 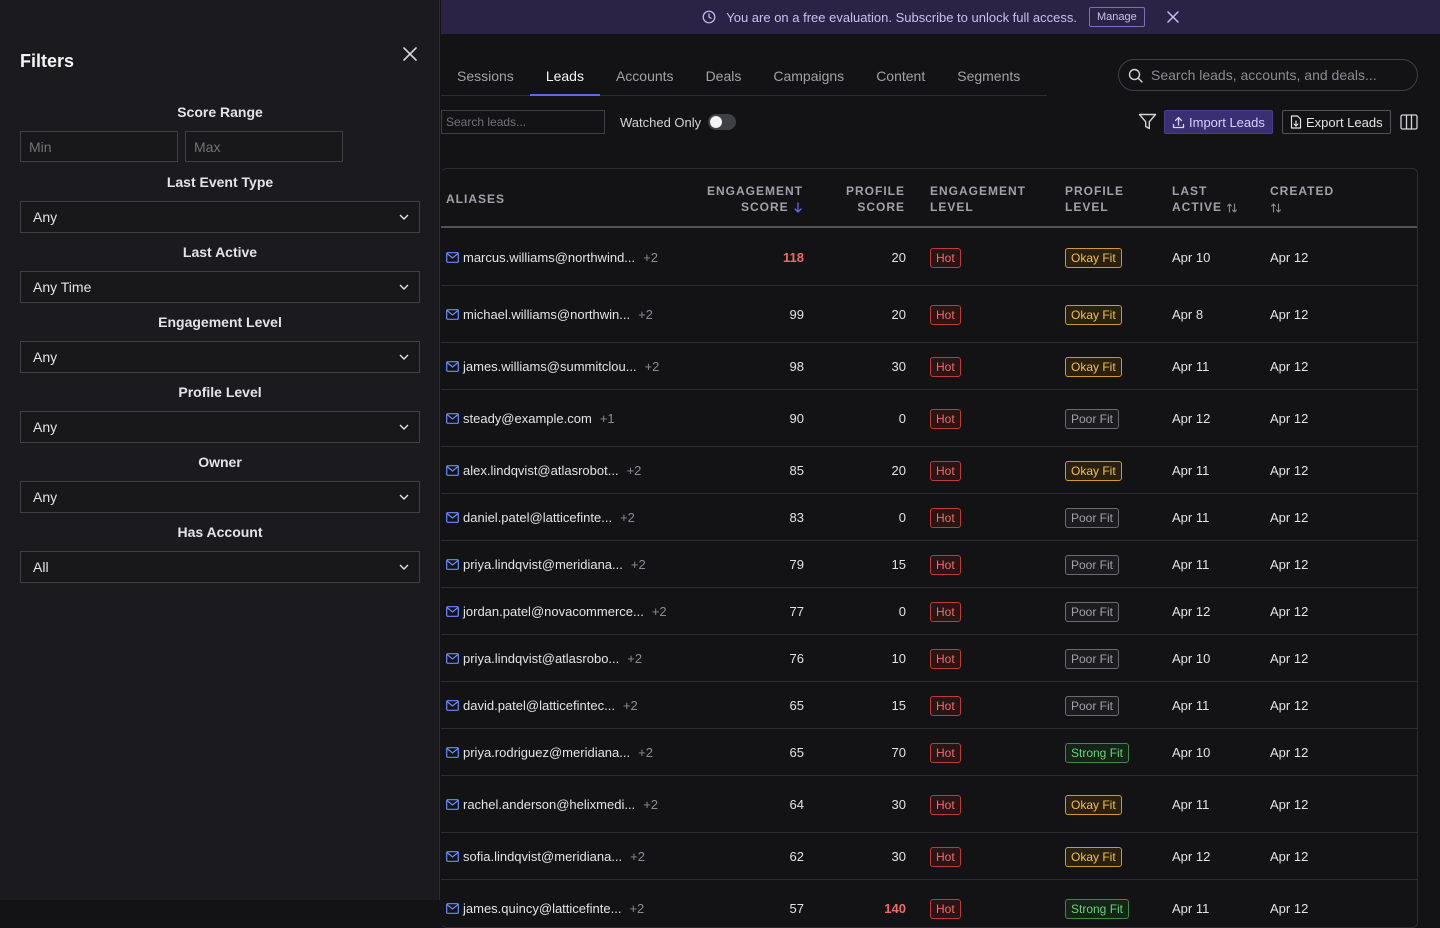 I want to click on alias-cell: sofia.lindqvist@meridiana... +2, so click(x=545, y=856).